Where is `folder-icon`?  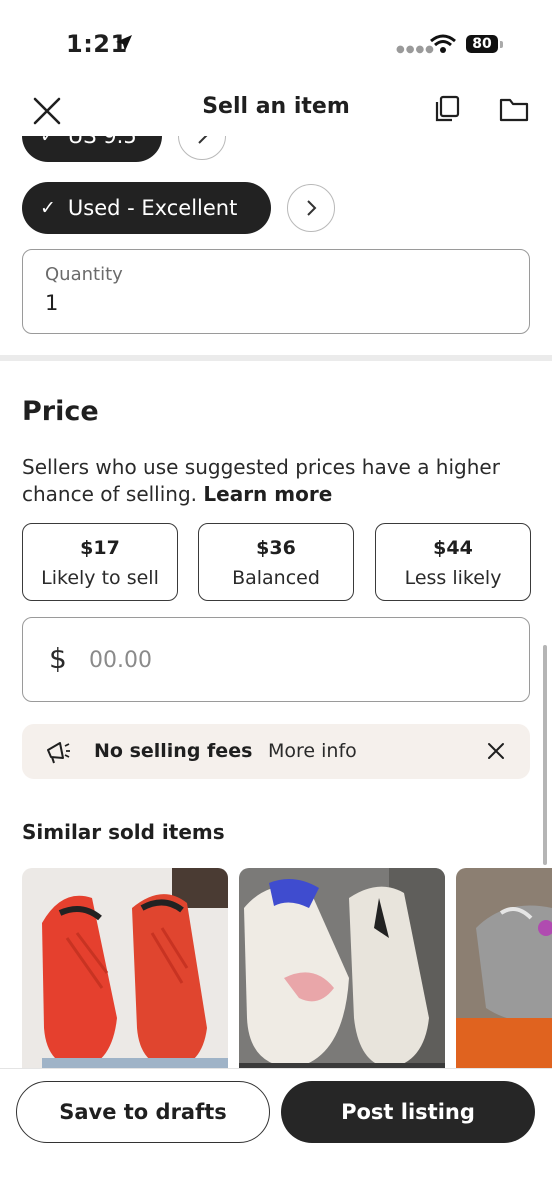 folder-icon is located at coordinates (514, 109).